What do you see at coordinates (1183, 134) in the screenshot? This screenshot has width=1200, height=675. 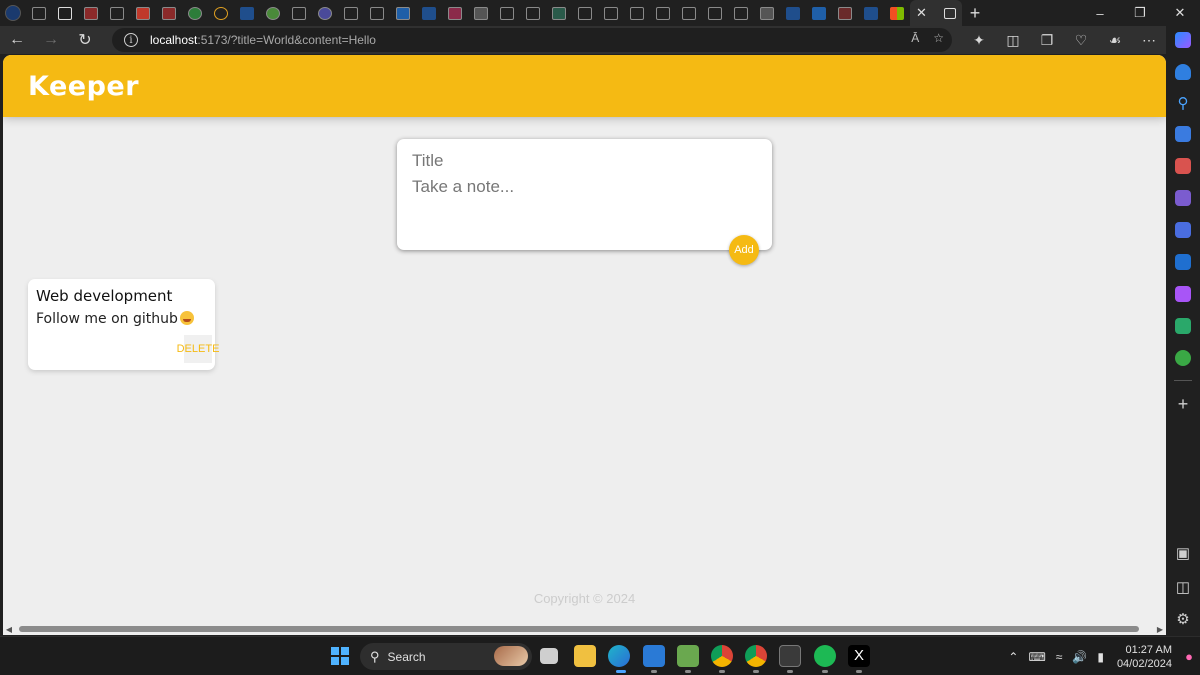 I see `shopping-tag-icon` at bounding box center [1183, 134].